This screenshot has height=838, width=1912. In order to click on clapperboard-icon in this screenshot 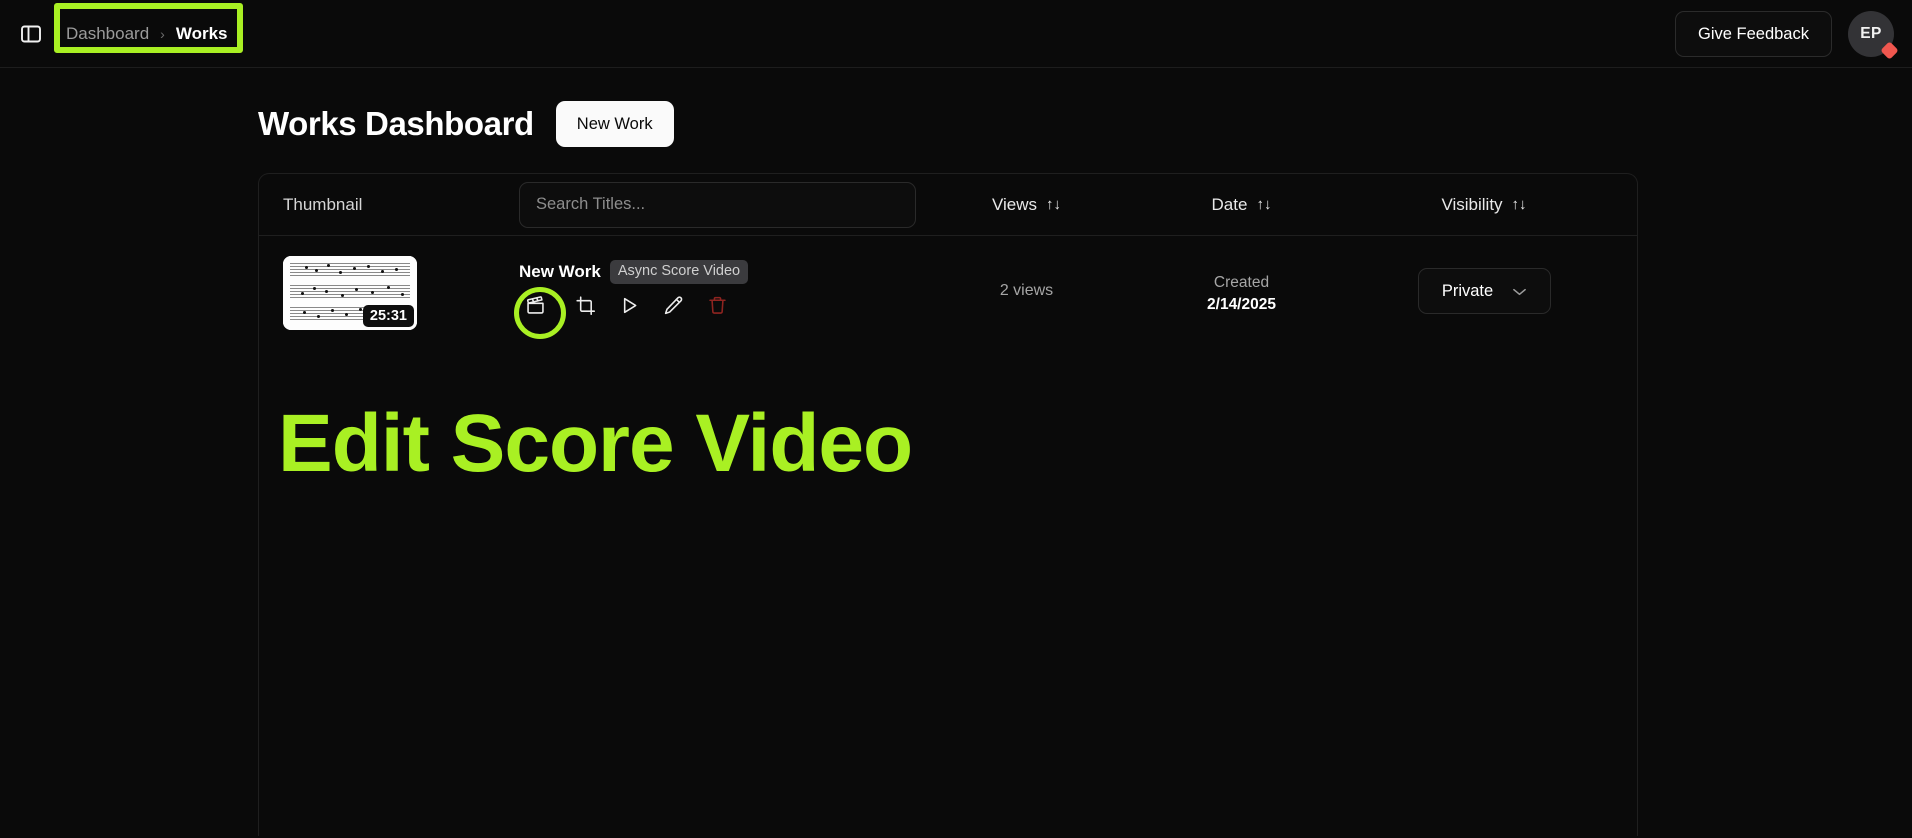, I will do `click(535, 308)`.